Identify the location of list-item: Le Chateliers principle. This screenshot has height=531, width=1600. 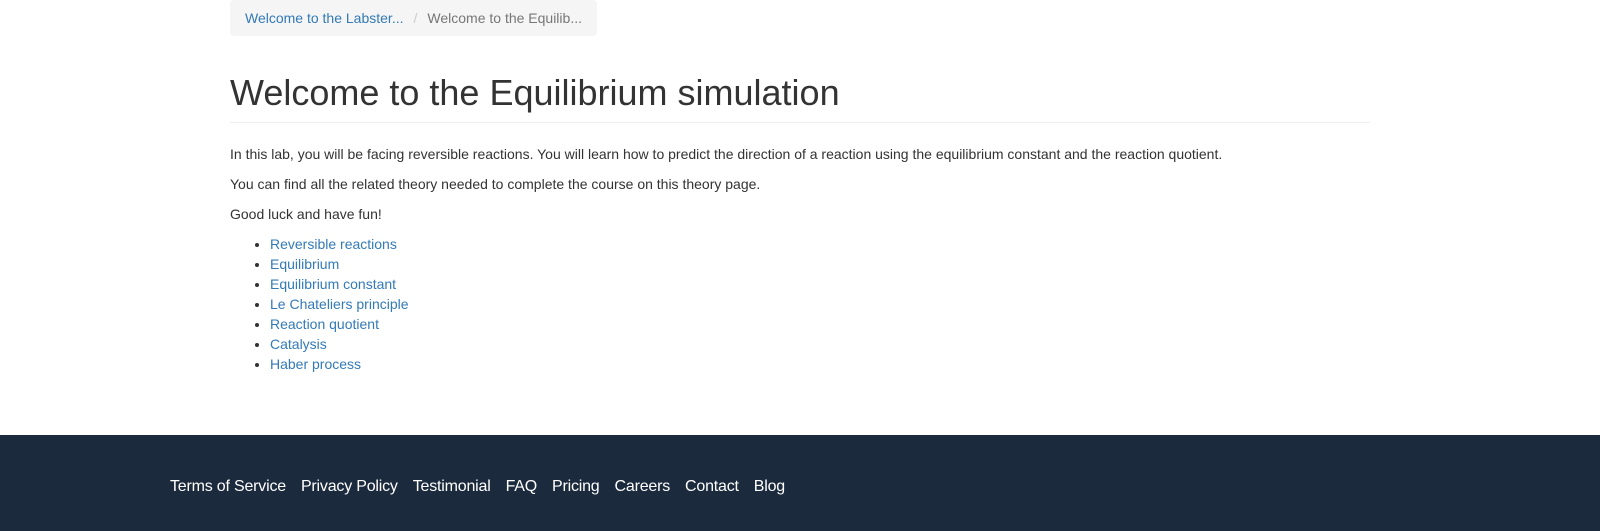
(820, 304).